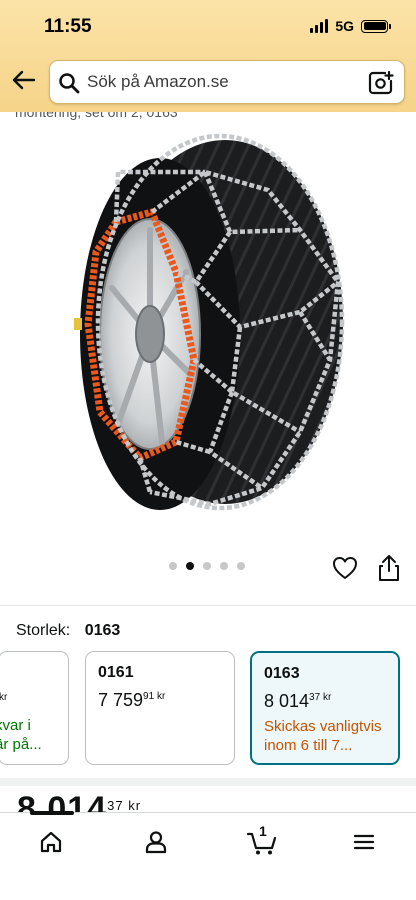  Describe the element at coordinates (116, 672) in the screenshot. I see `option-name: 0161` at that location.